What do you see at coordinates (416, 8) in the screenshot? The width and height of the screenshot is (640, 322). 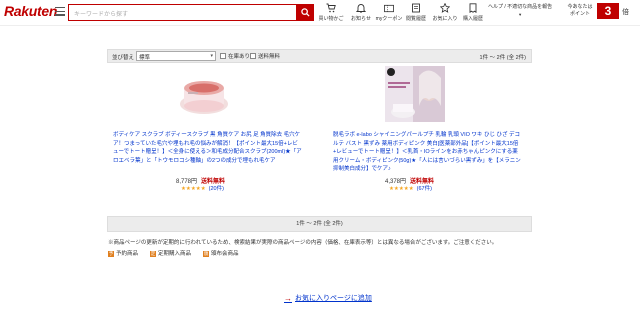 I see `history-icon` at bounding box center [416, 8].